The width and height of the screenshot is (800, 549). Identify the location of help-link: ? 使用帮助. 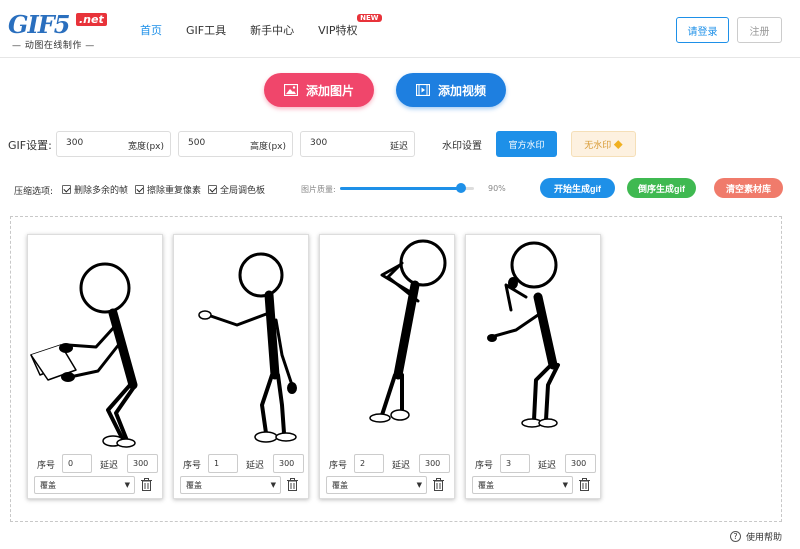
(756, 536).